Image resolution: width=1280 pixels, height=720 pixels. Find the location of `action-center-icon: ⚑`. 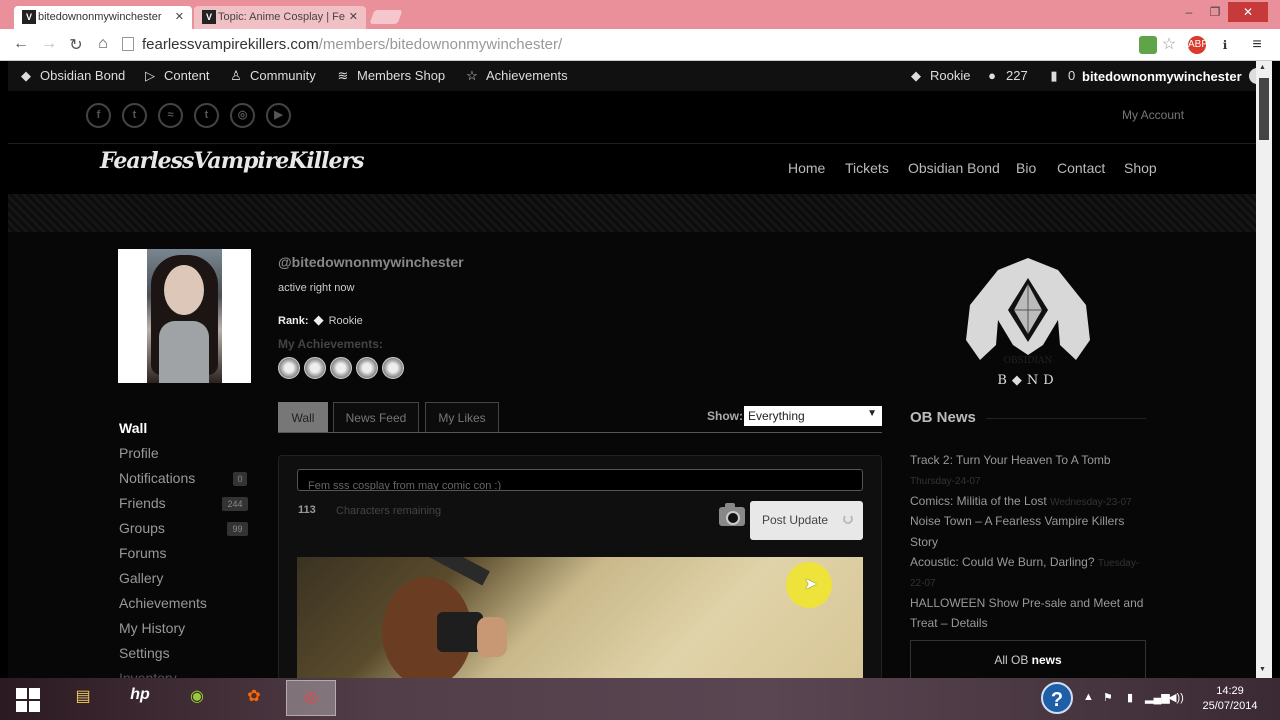

action-center-icon: ⚑ is located at coordinates (1108, 697).